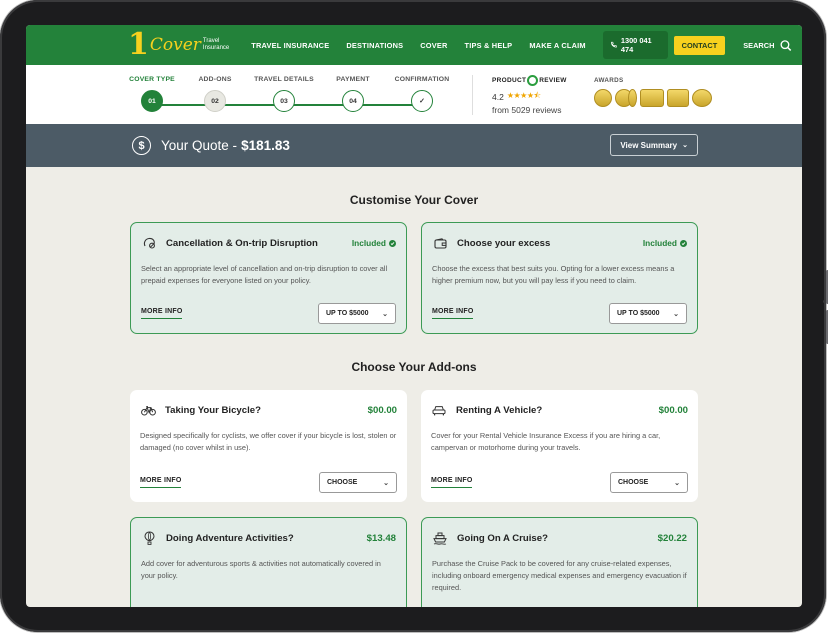 The image size is (828, 634). I want to click on quote-price: $181.83, so click(265, 145).